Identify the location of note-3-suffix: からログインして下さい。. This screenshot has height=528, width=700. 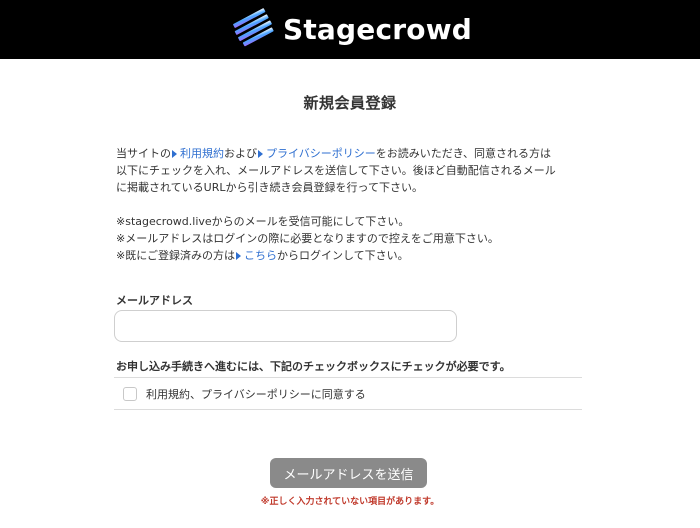
(343, 255).